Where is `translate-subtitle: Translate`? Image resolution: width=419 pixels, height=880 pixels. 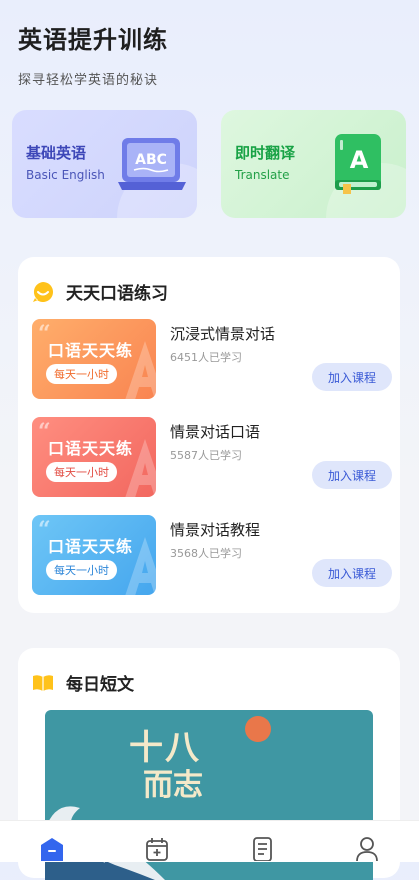 translate-subtitle: Translate is located at coordinates (262, 175).